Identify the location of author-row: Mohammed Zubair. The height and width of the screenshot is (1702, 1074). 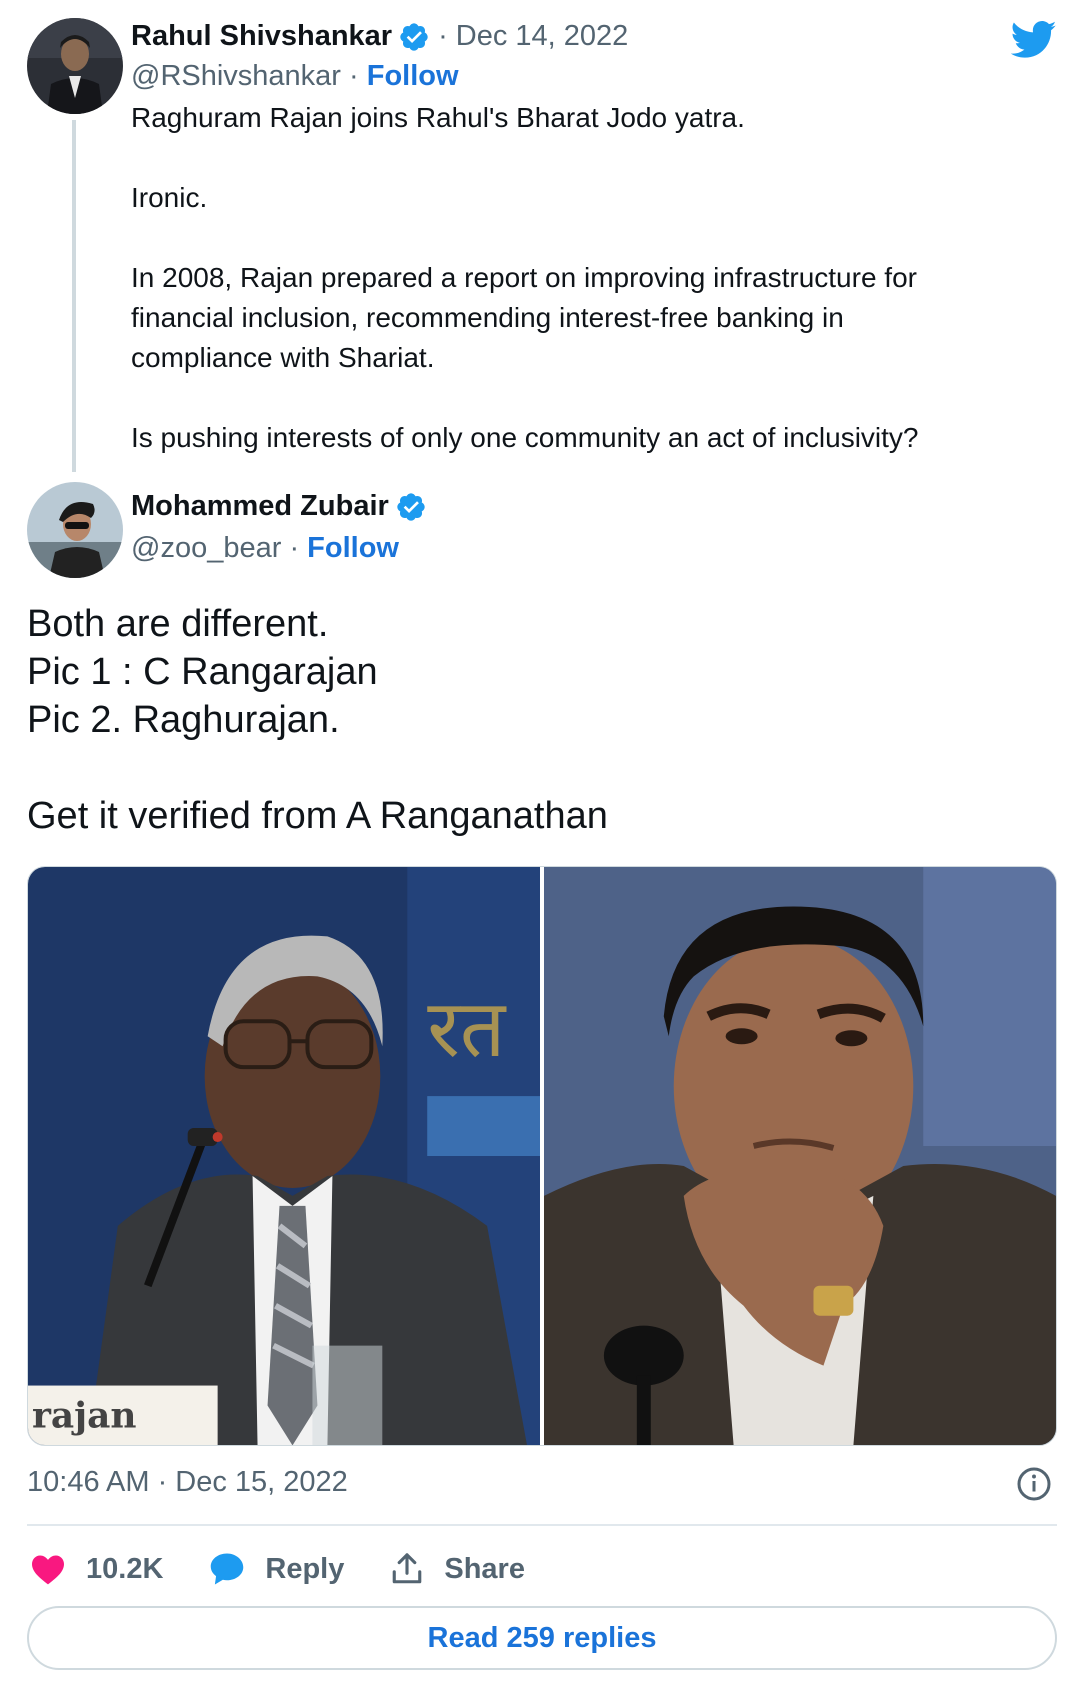
(279, 506).